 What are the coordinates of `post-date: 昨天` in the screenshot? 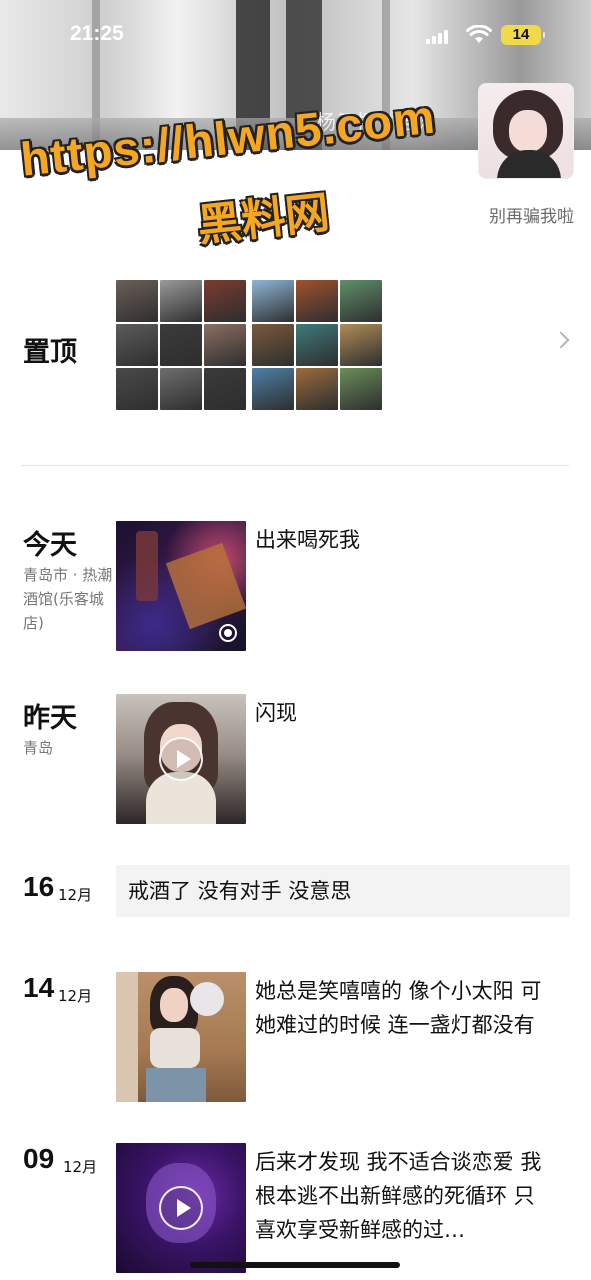 It's located at (50, 718).